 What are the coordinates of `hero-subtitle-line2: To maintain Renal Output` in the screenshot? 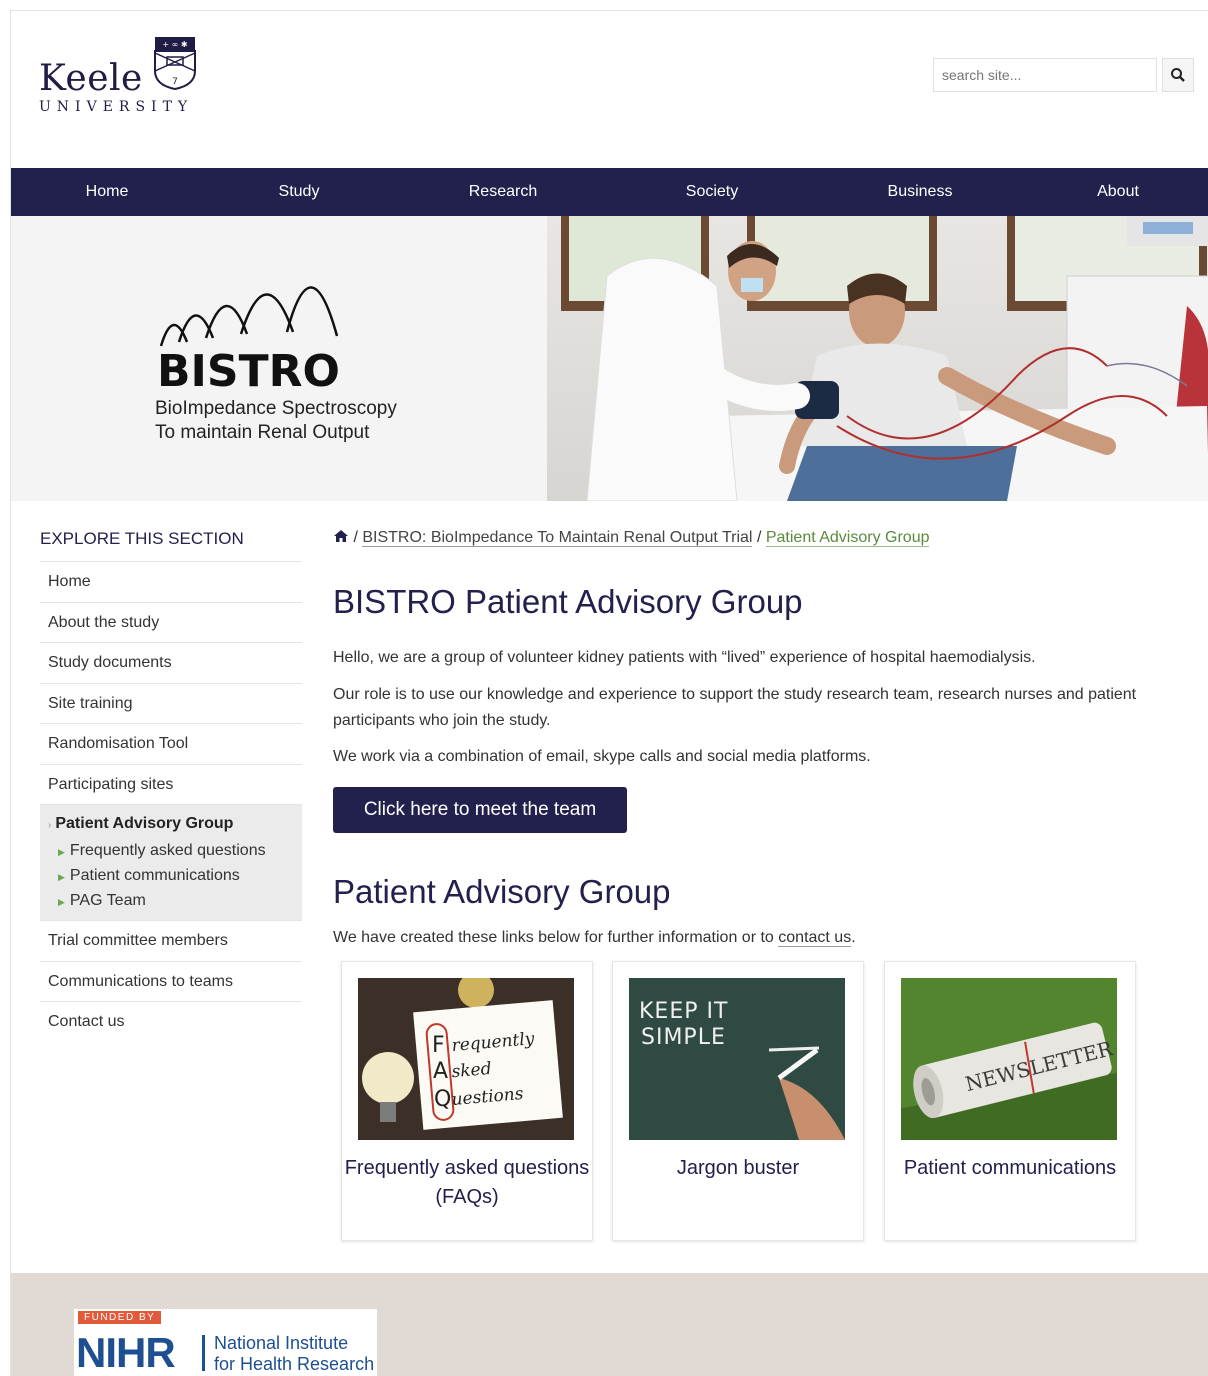 It's located at (262, 432).